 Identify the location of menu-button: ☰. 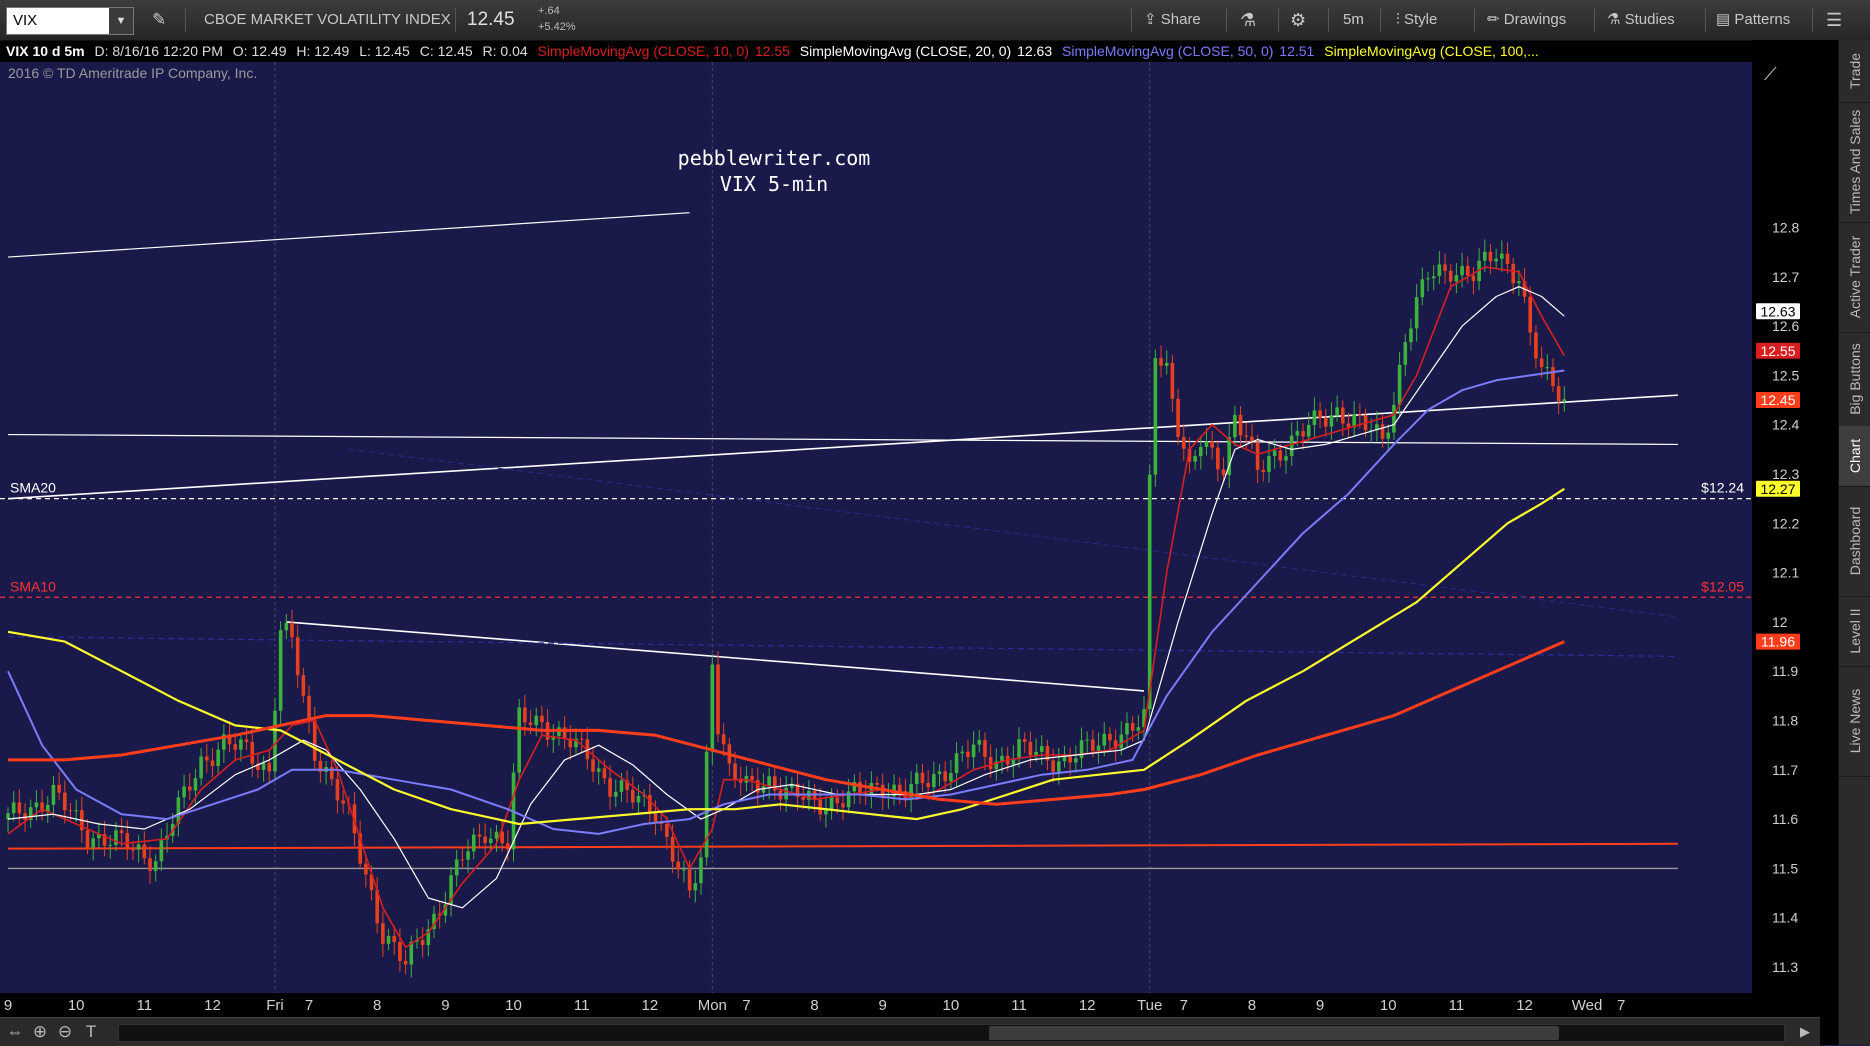
(1834, 20).